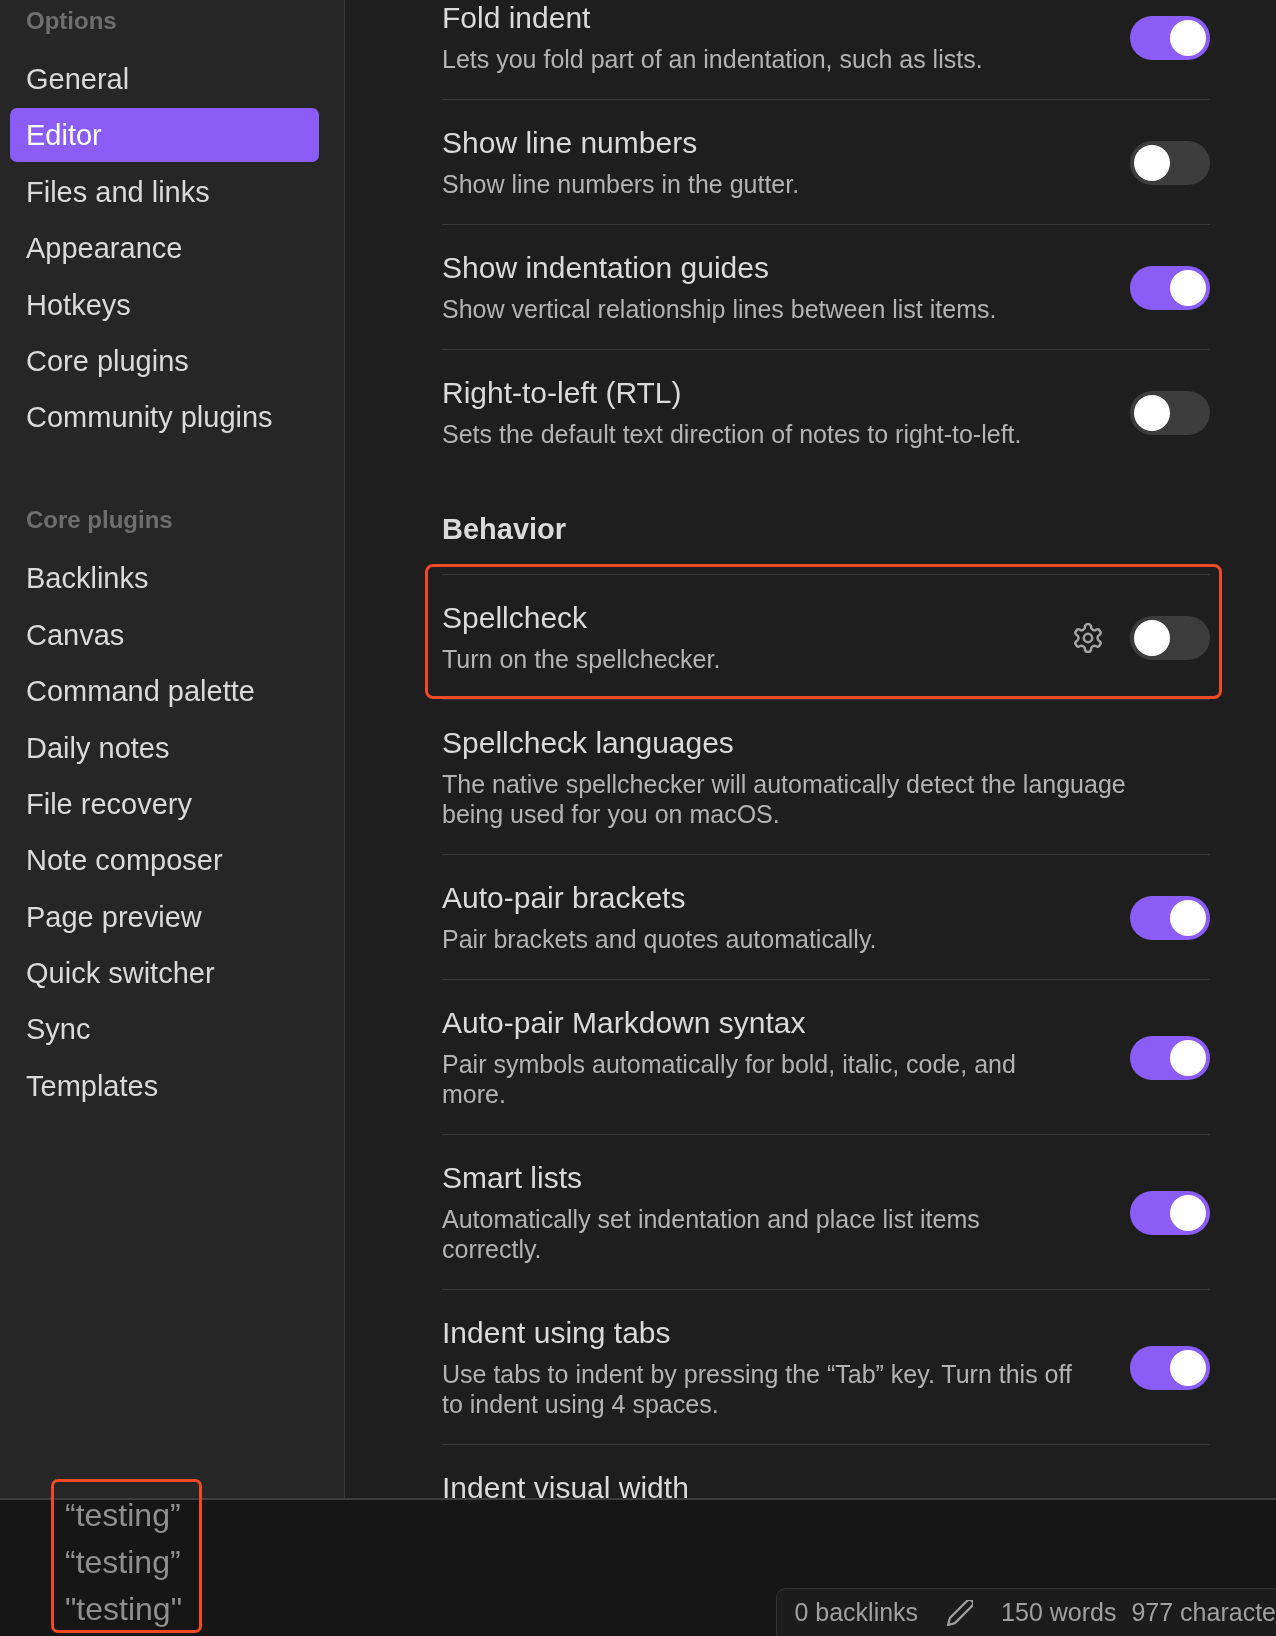 The height and width of the screenshot is (1636, 1276). What do you see at coordinates (564, 898) in the screenshot?
I see `setting-title: Auto-pair brackets` at bounding box center [564, 898].